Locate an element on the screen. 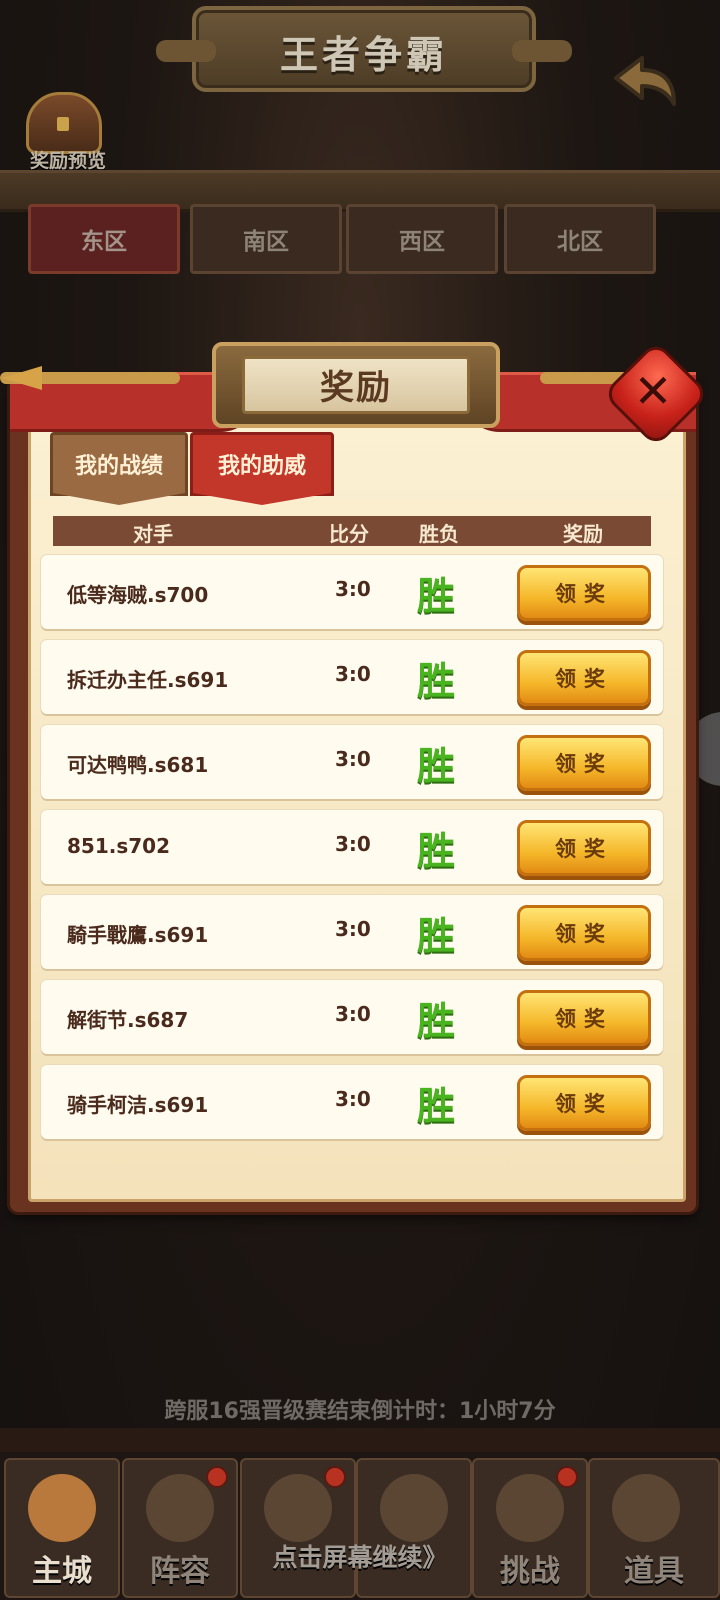  table-row: 騎手戰鷹.s691 3:0 胜 领奖 is located at coordinates (352, 932).